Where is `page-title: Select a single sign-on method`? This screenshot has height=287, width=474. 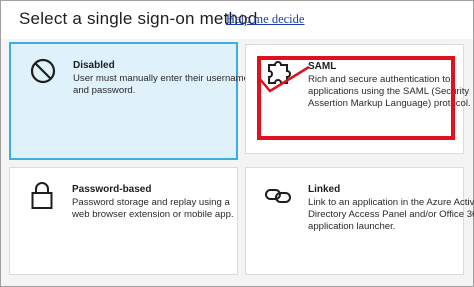
page-title: Select a single sign-on method is located at coordinates (138, 18).